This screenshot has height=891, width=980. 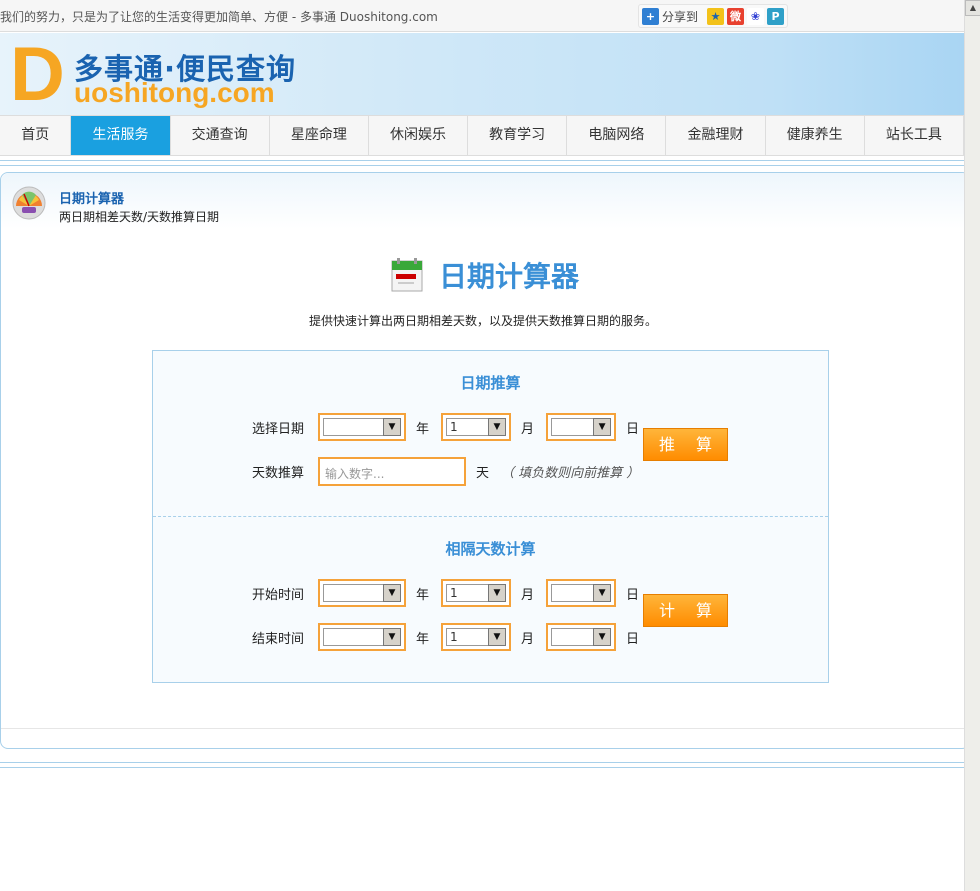 I want to click on calculate-button: 计 算, so click(x=685, y=610).